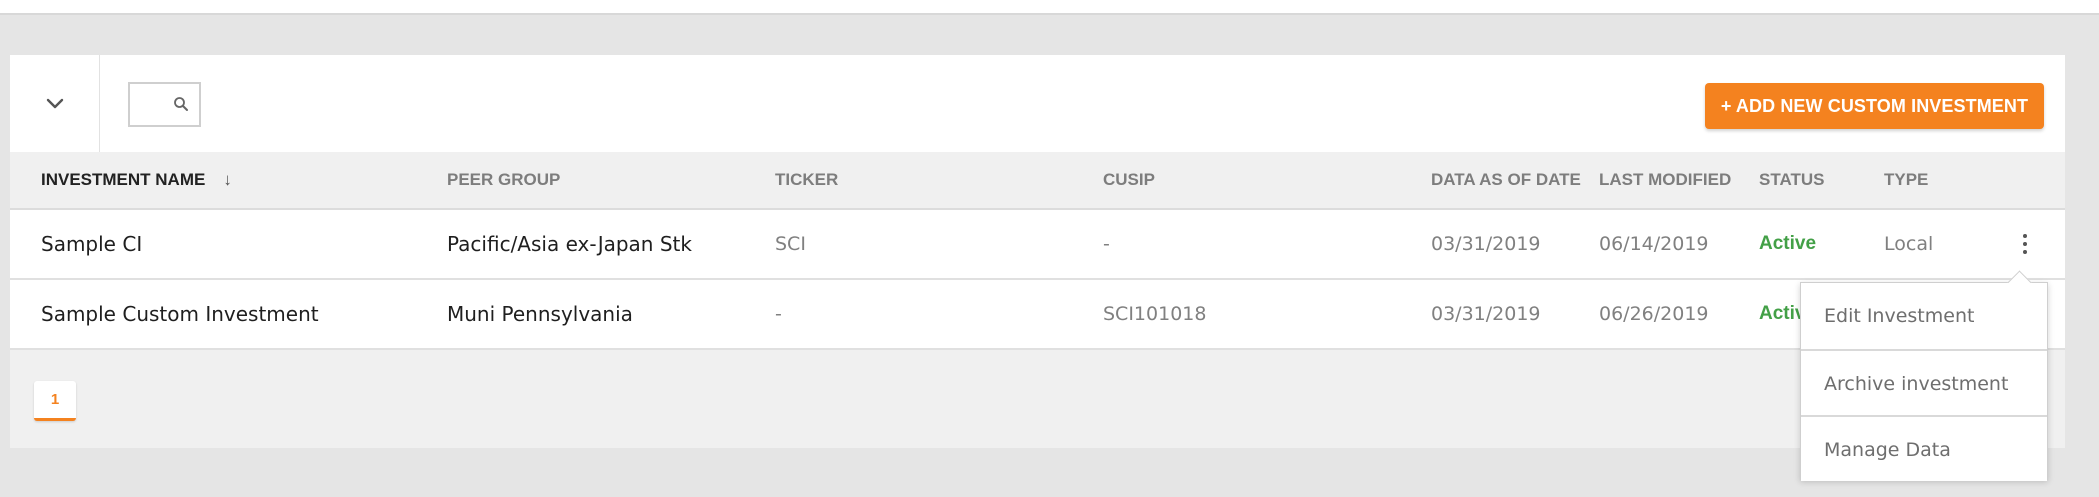 Image resolution: width=2099 pixels, height=497 pixels. What do you see at coordinates (1791, 180) in the screenshot?
I see `column-header-status: STATUS` at bounding box center [1791, 180].